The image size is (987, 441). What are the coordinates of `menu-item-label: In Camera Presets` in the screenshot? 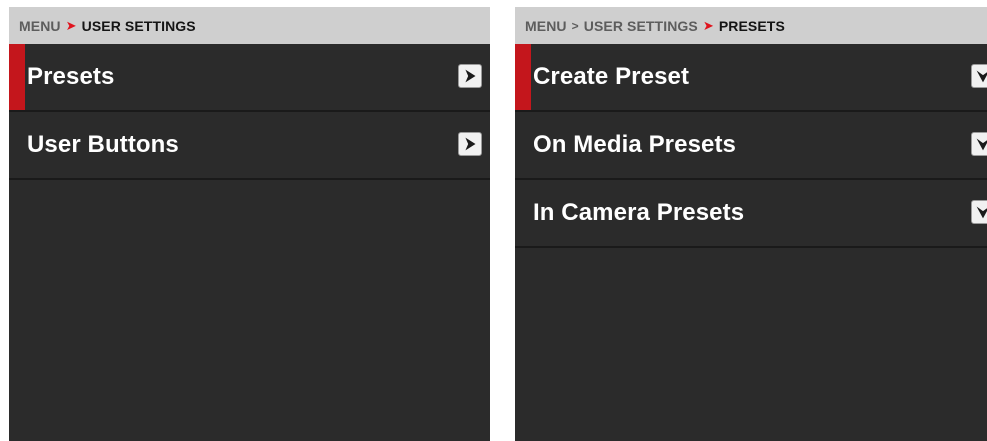 It's located at (639, 212).